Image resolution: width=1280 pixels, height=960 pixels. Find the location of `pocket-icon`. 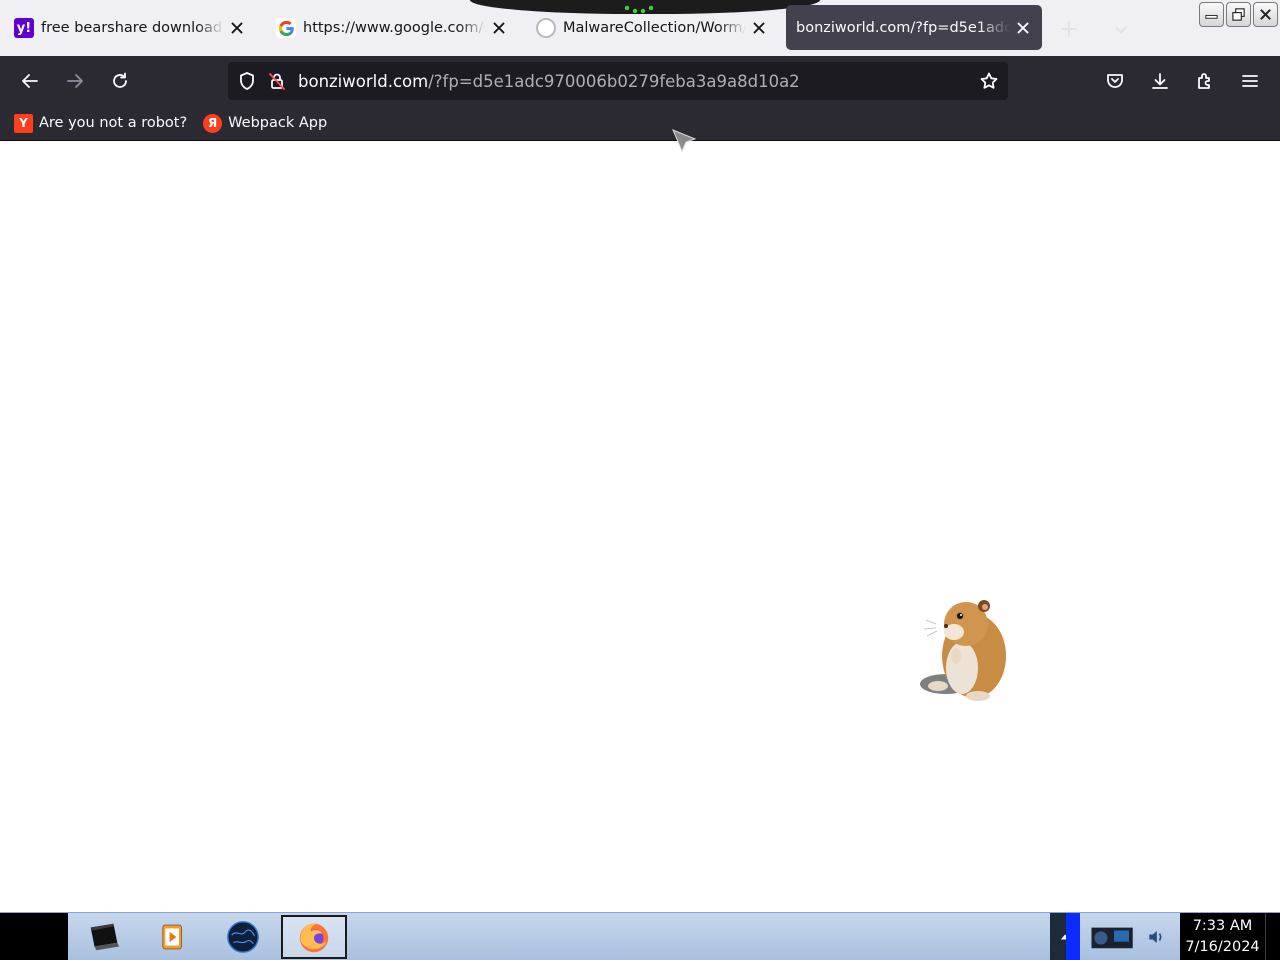

pocket-icon is located at coordinates (1115, 81).